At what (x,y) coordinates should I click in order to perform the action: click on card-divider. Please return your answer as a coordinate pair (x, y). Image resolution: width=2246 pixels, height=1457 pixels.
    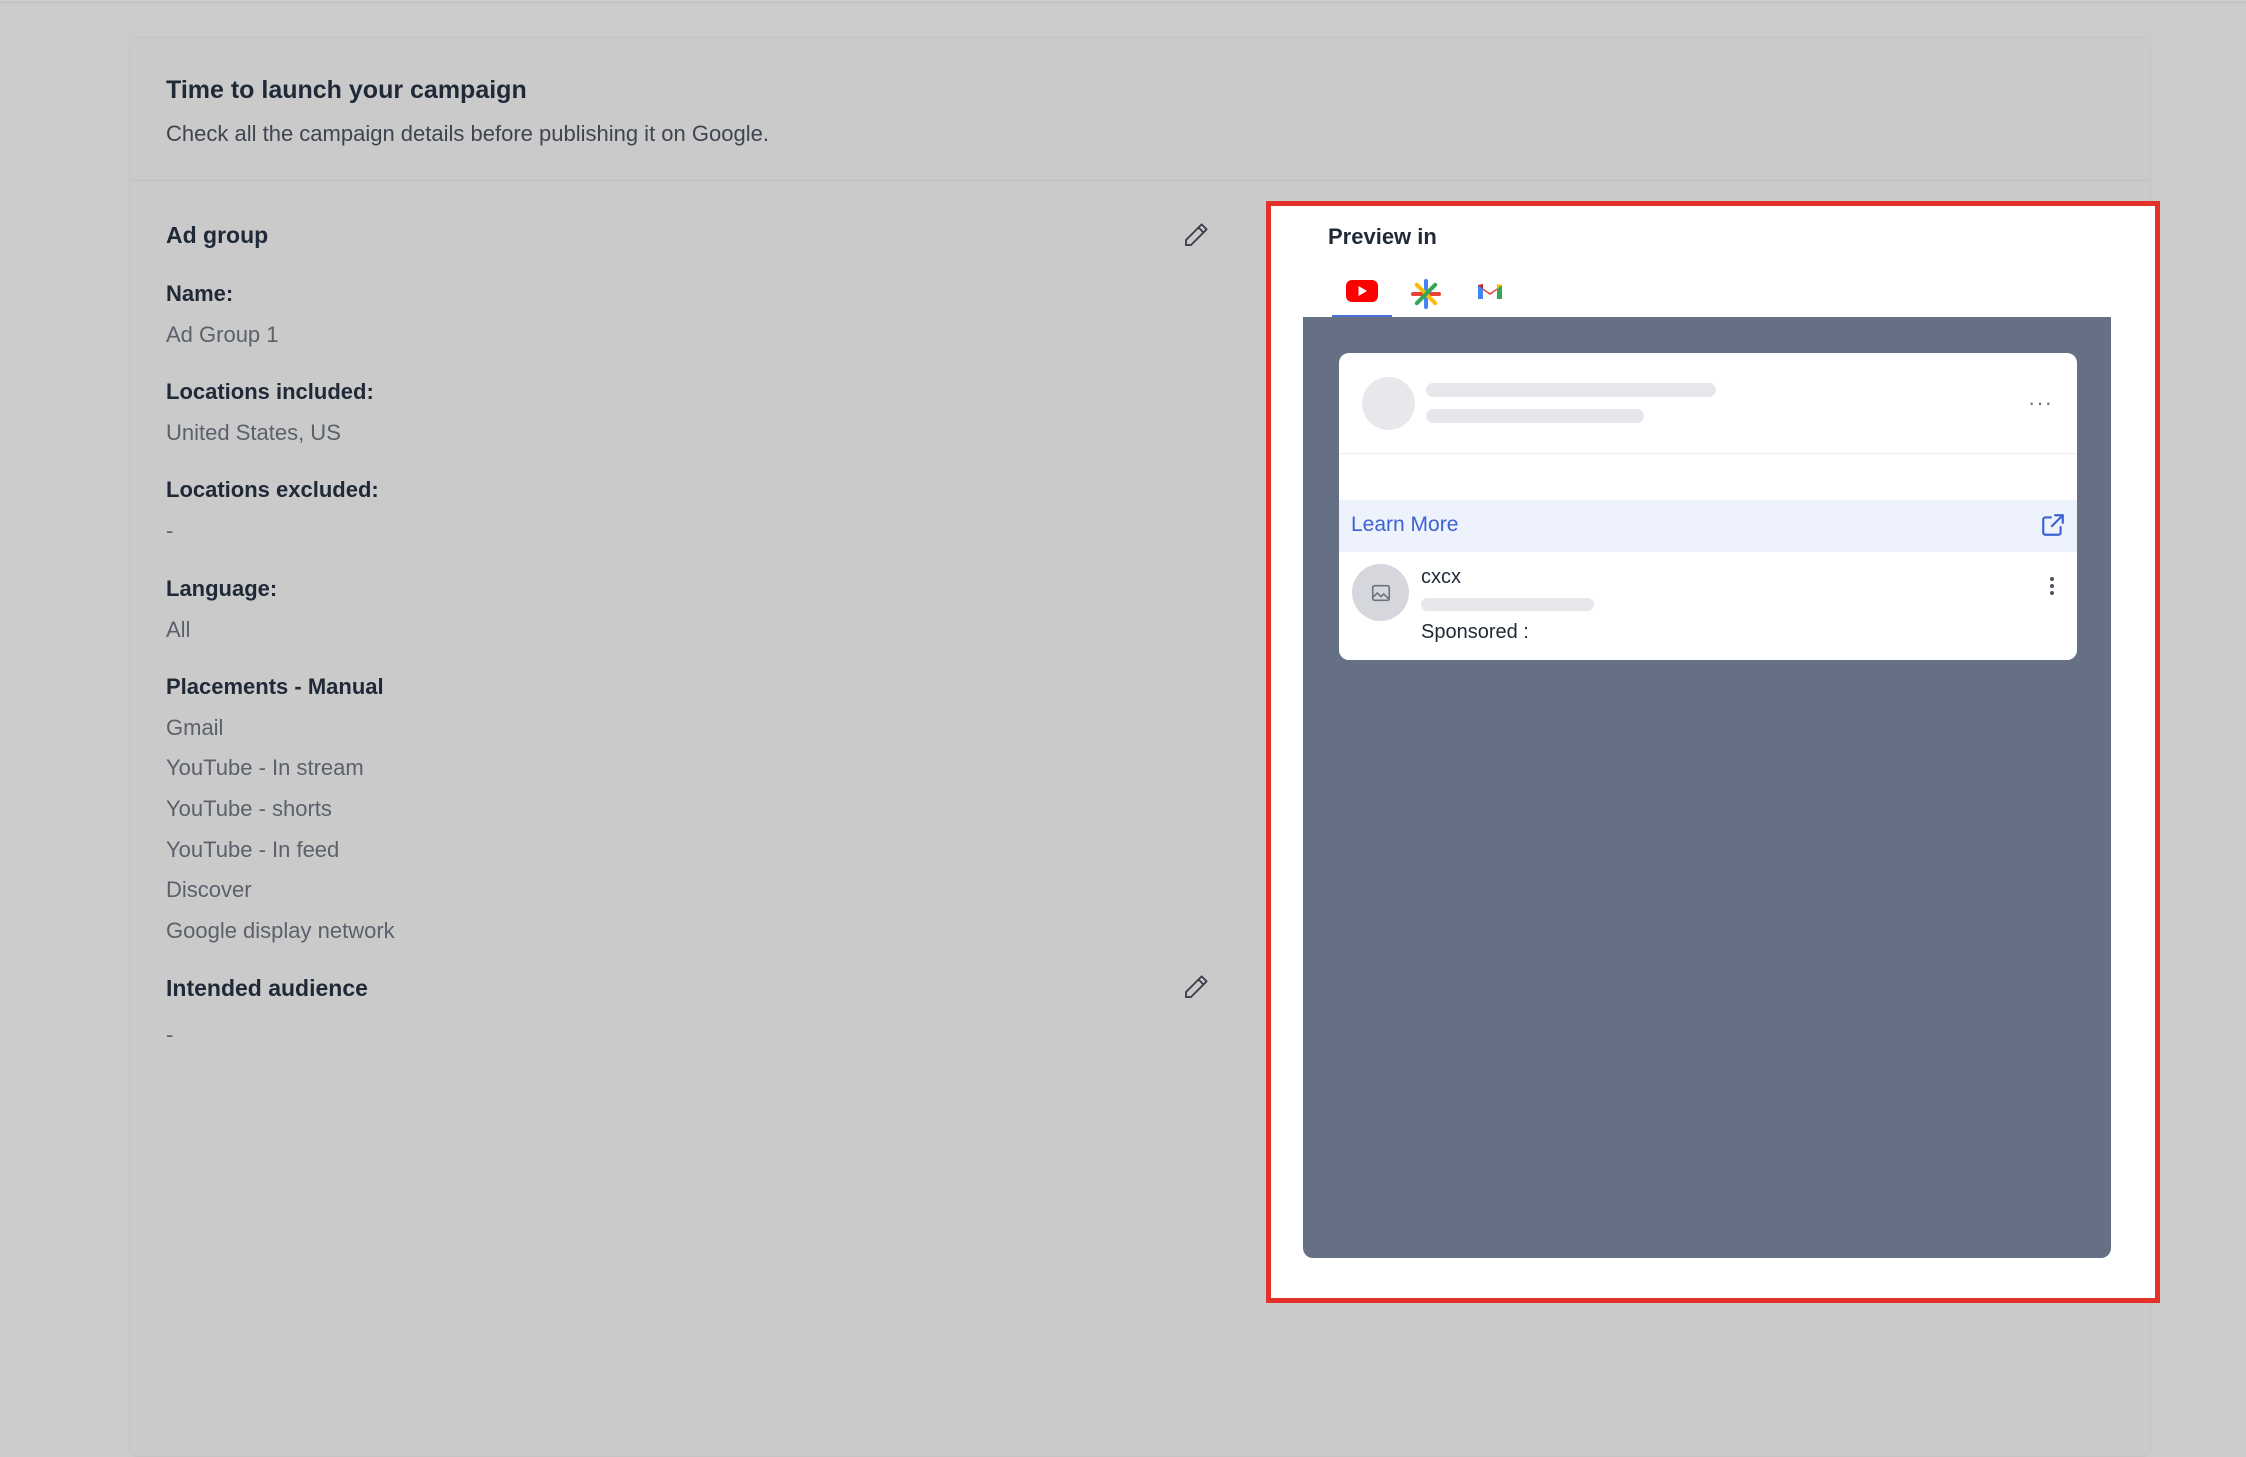
    Looking at the image, I should click on (1708, 453).